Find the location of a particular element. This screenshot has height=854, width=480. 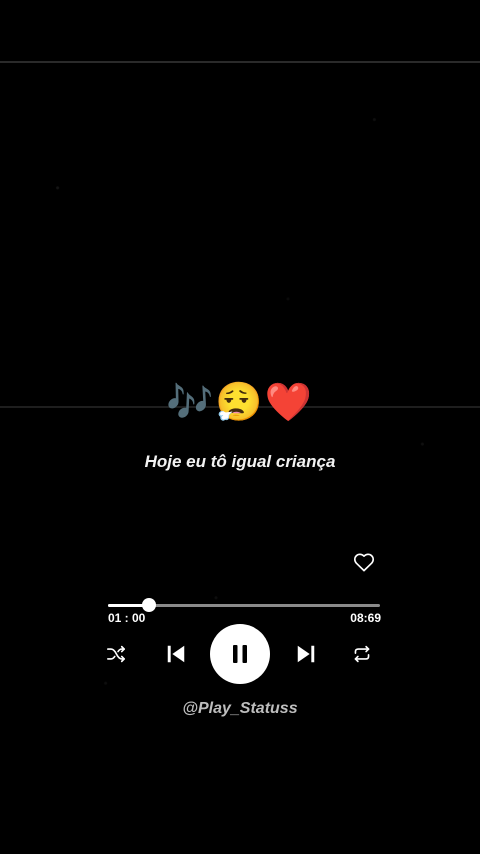

pause-icon is located at coordinates (240, 654).